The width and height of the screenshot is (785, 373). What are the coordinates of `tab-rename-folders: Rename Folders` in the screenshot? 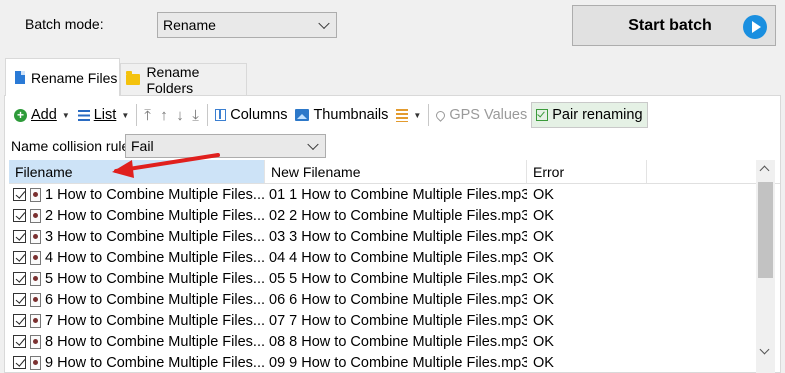 It's located at (183, 79).